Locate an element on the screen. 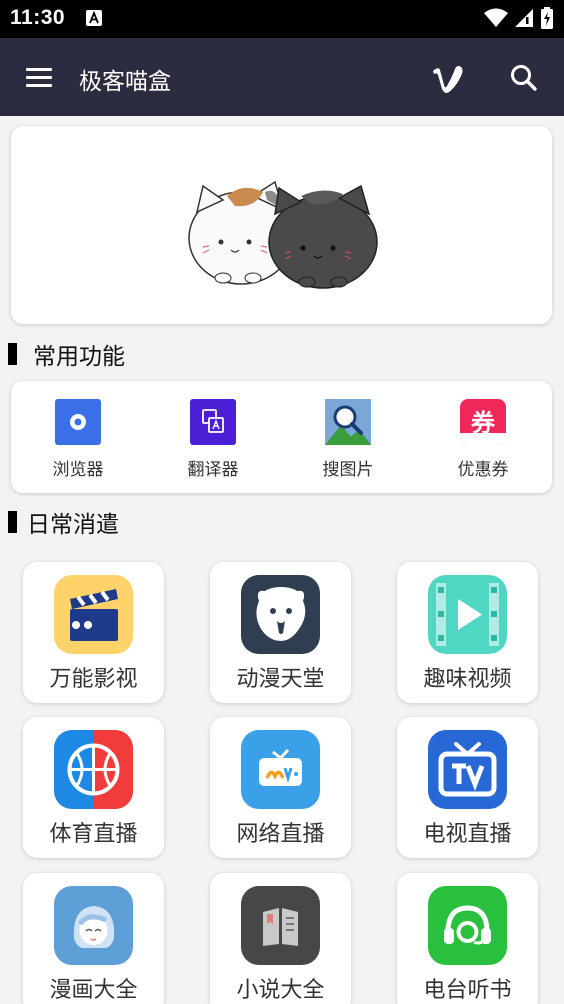  menu-button is located at coordinates (38, 77).